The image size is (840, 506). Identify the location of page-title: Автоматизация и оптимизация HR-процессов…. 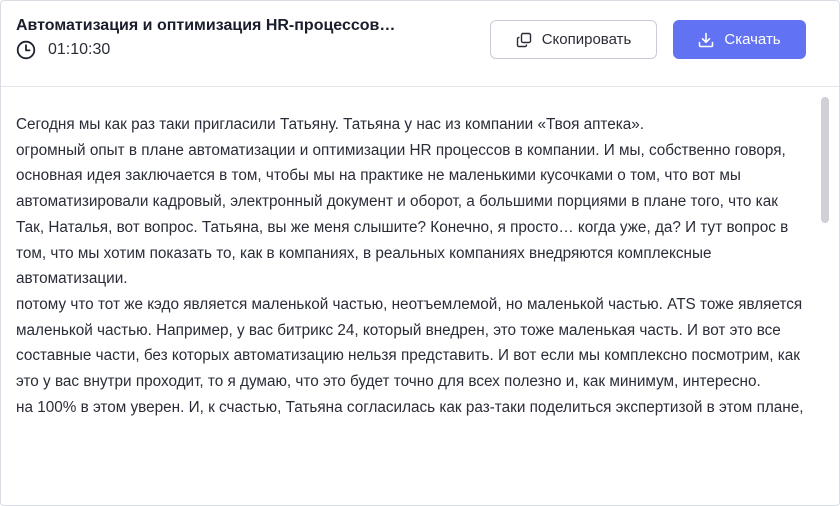
(206, 25).